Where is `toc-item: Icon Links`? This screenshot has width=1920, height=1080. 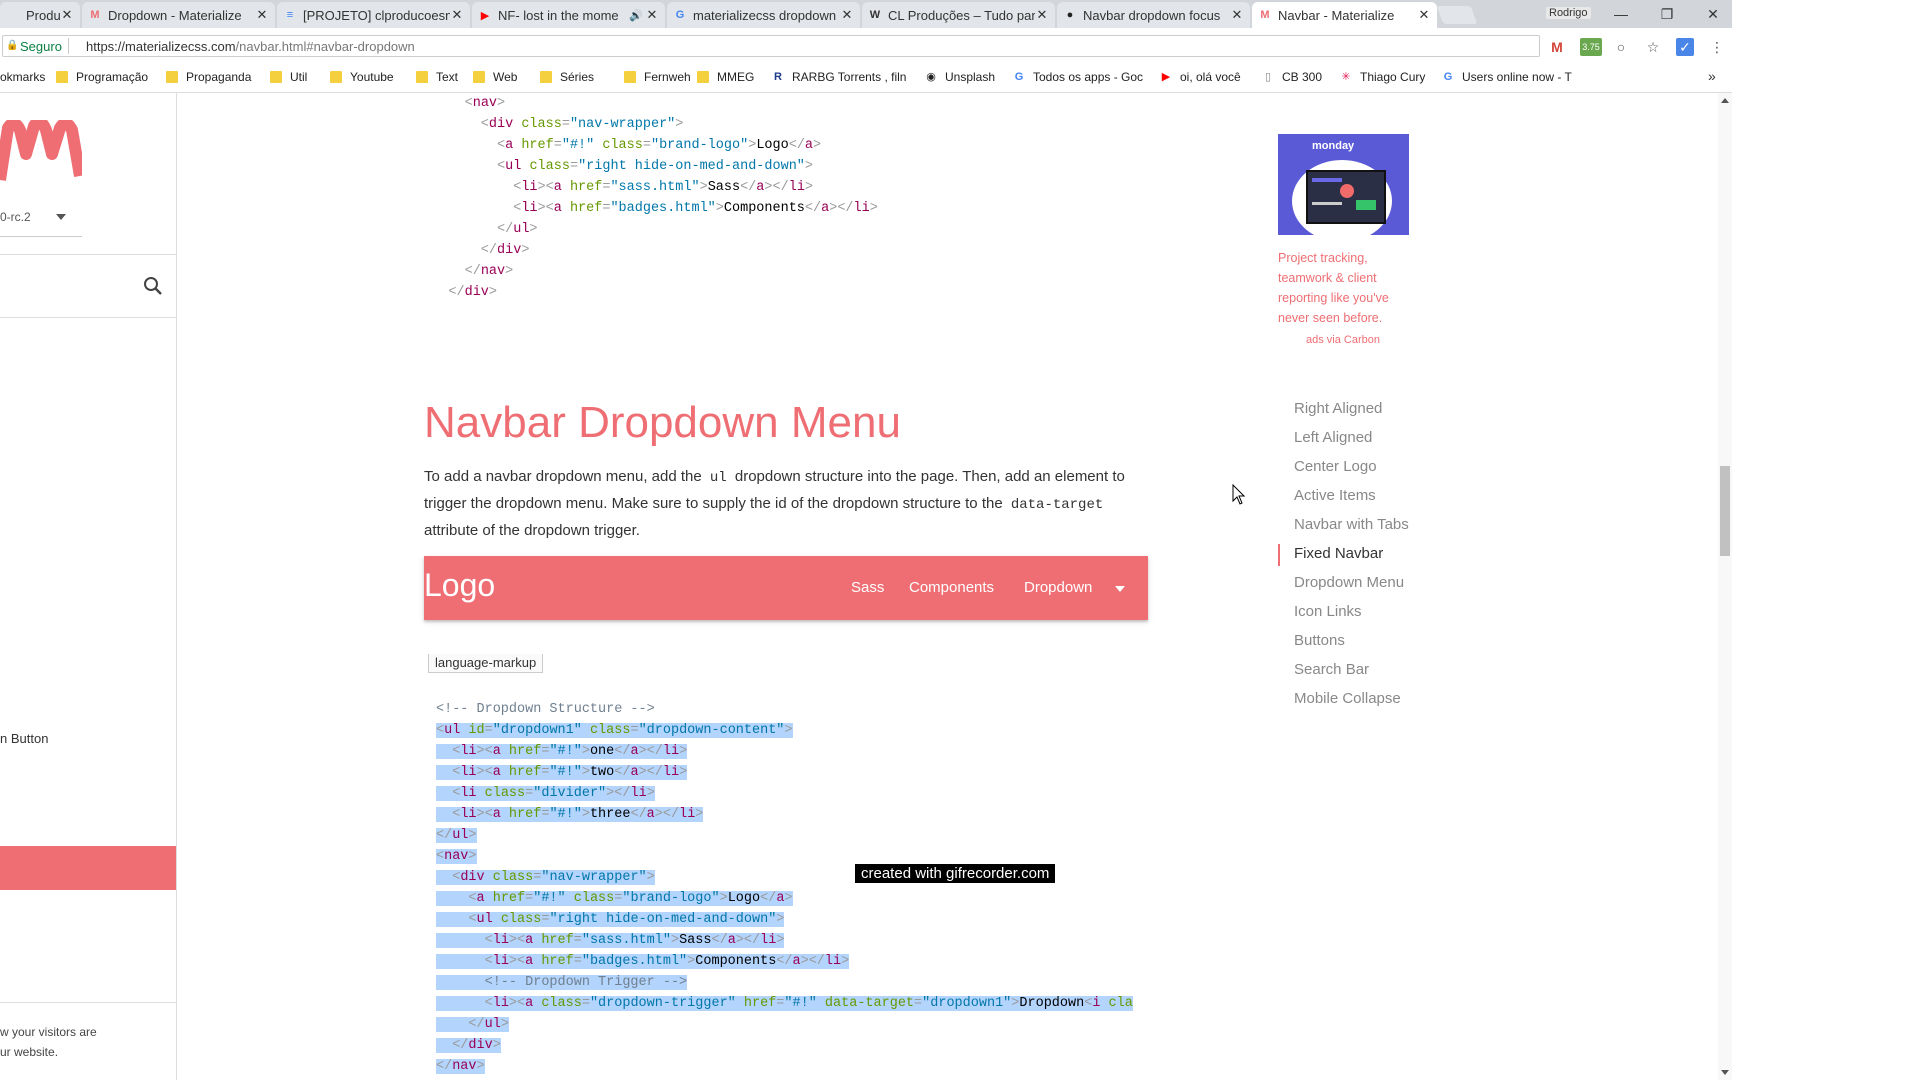 toc-item: Icon Links is located at coordinates (1328, 611).